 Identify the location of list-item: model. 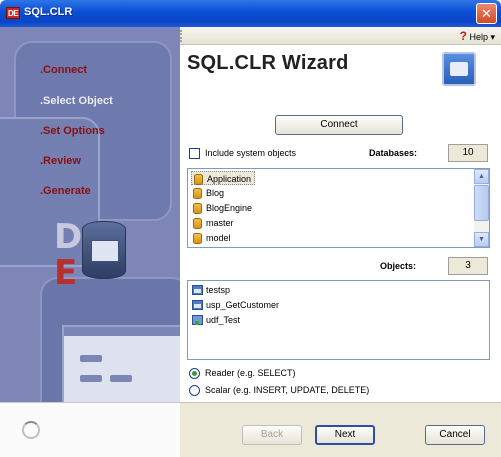
(212, 238).